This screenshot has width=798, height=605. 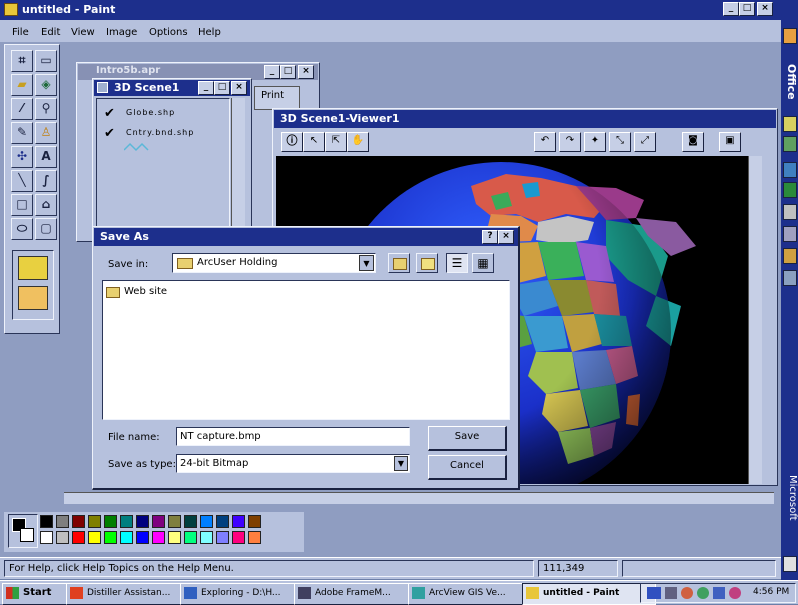 I want to click on up-one-level-button, so click(x=399, y=263).